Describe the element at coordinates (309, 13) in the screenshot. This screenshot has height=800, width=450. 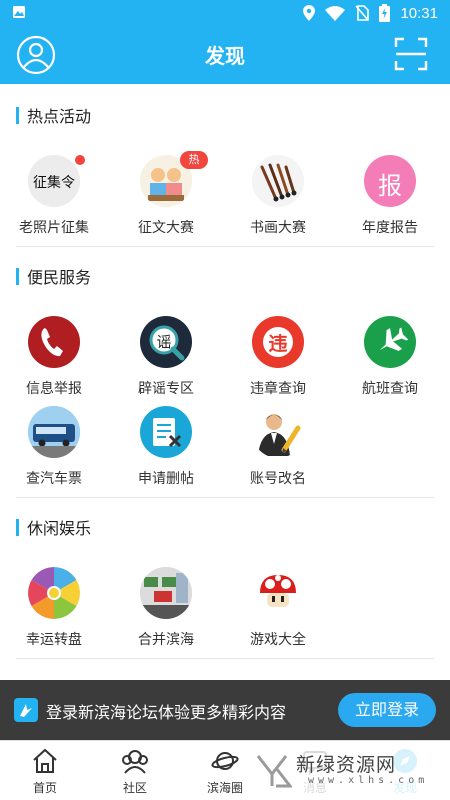
I see `location-icon` at that location.